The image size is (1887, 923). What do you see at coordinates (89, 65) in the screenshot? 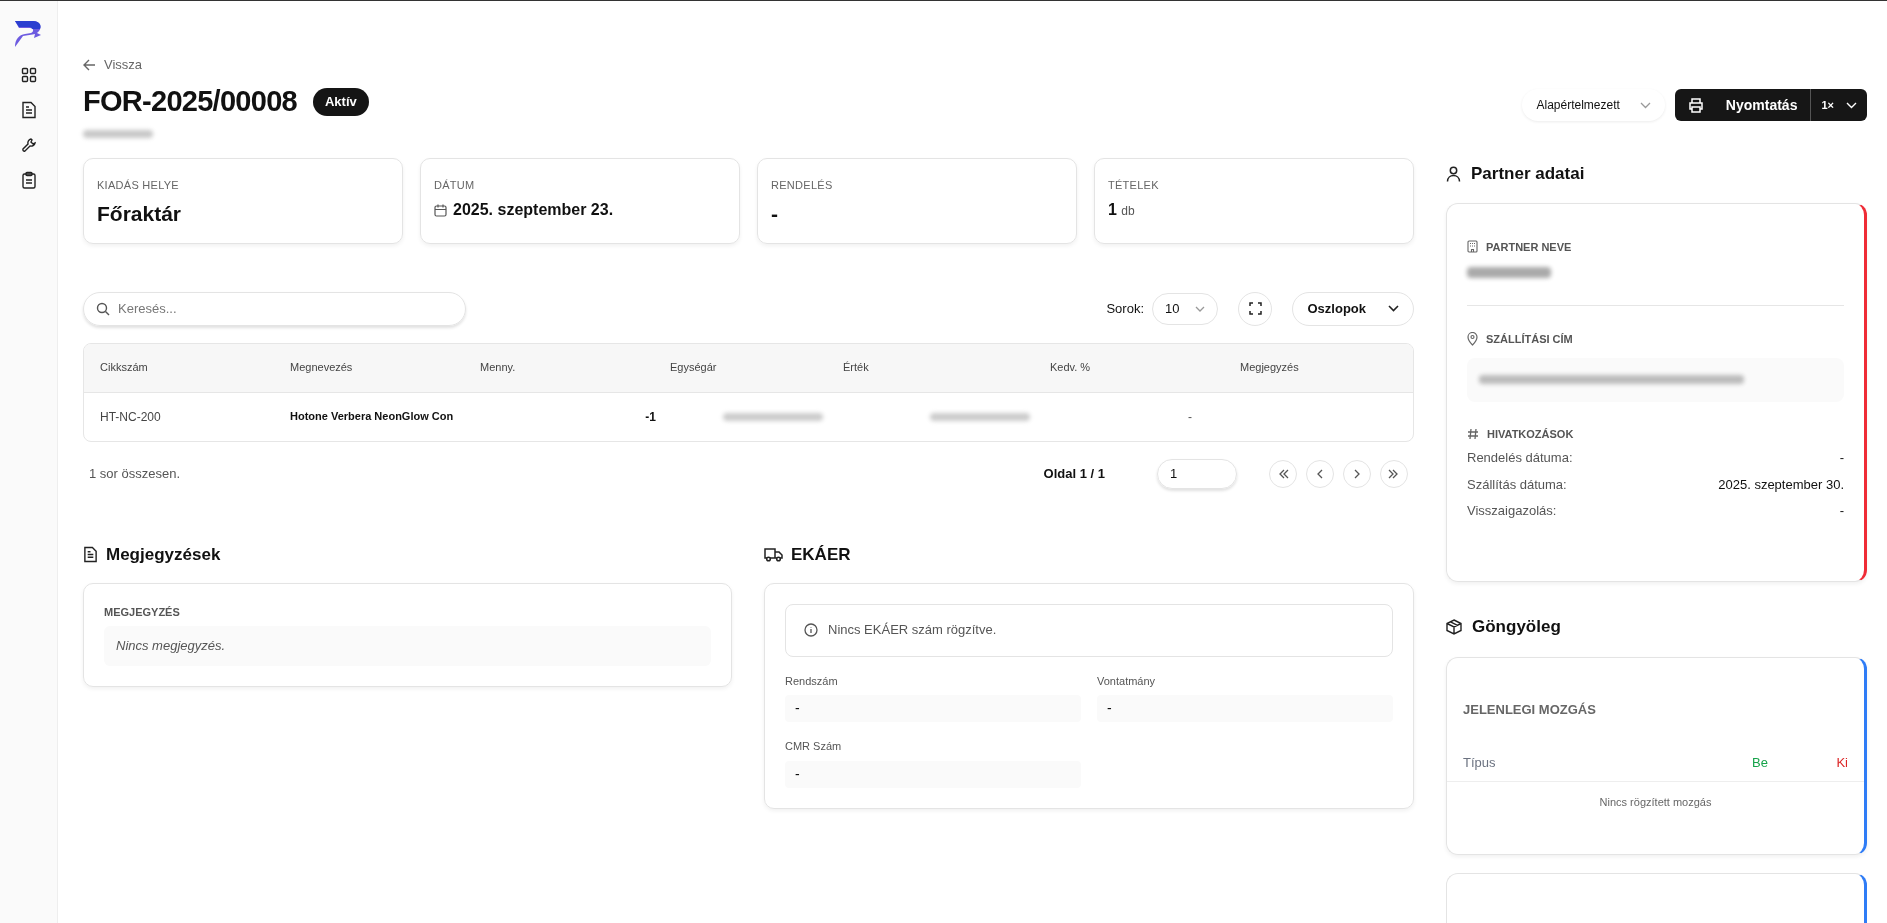
I see `arrow-left-icon` at bounding box center [89, 65].